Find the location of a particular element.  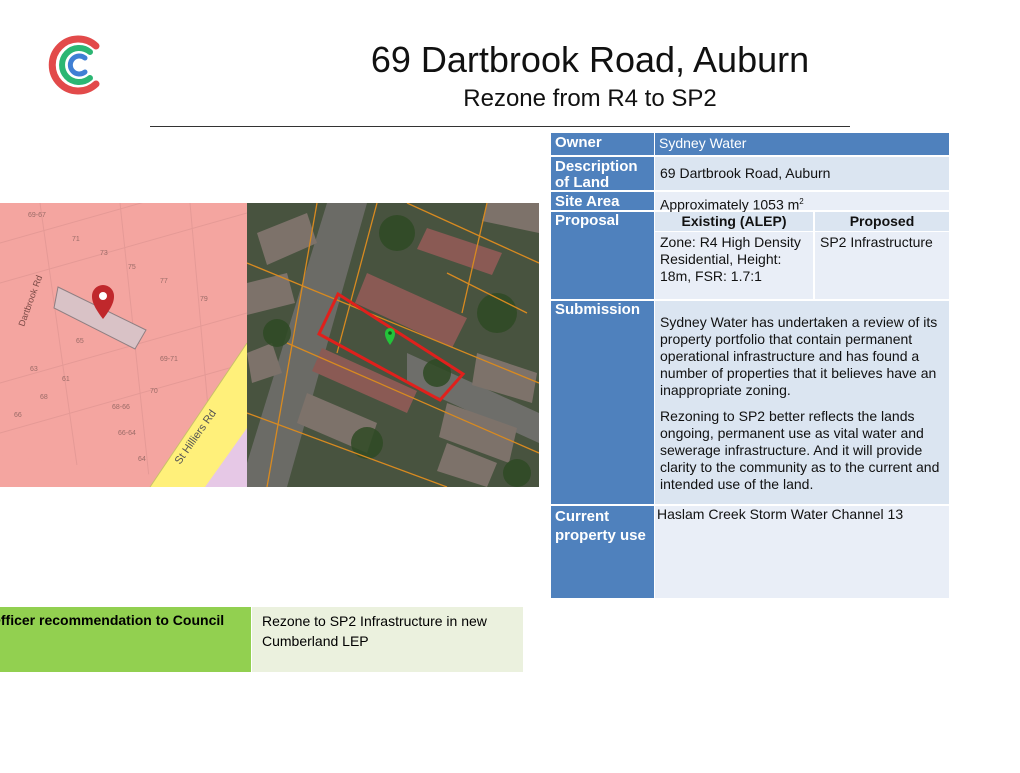

lot-number: 69-67 is located at coordinates (37, 215).